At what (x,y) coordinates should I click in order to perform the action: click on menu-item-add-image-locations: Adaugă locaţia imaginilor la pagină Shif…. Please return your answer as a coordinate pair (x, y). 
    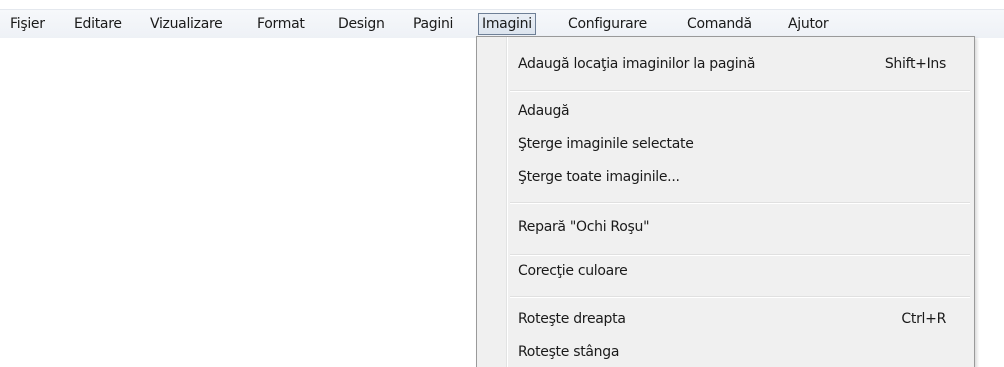
    Looking at the image, I should click on (741, 64).